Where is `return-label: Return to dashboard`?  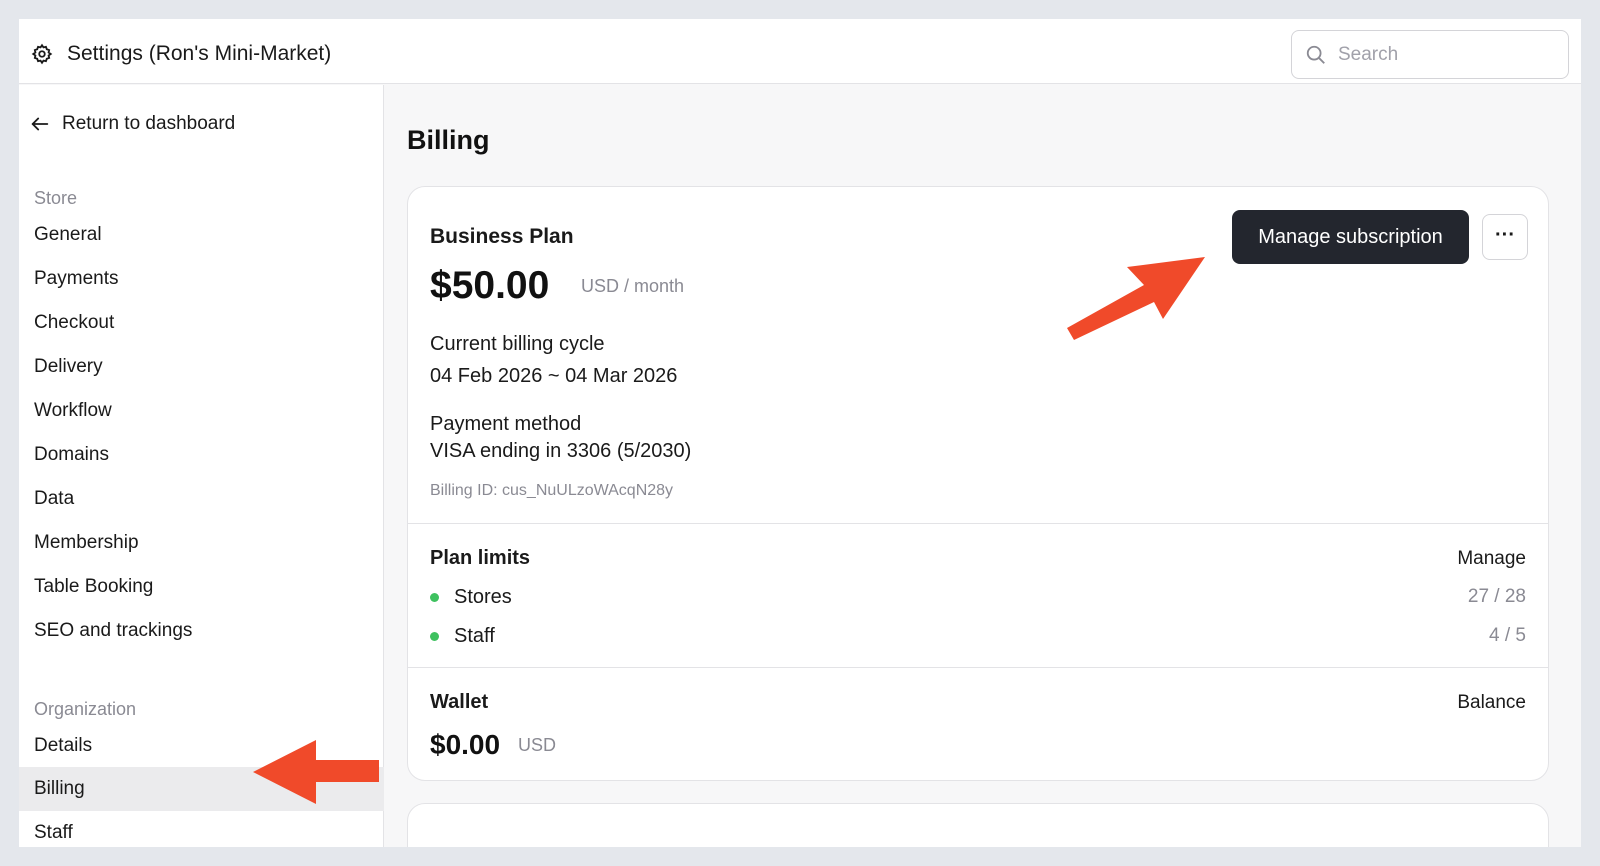 return-label: Return to dashboard is located at coordinates (149, 123).